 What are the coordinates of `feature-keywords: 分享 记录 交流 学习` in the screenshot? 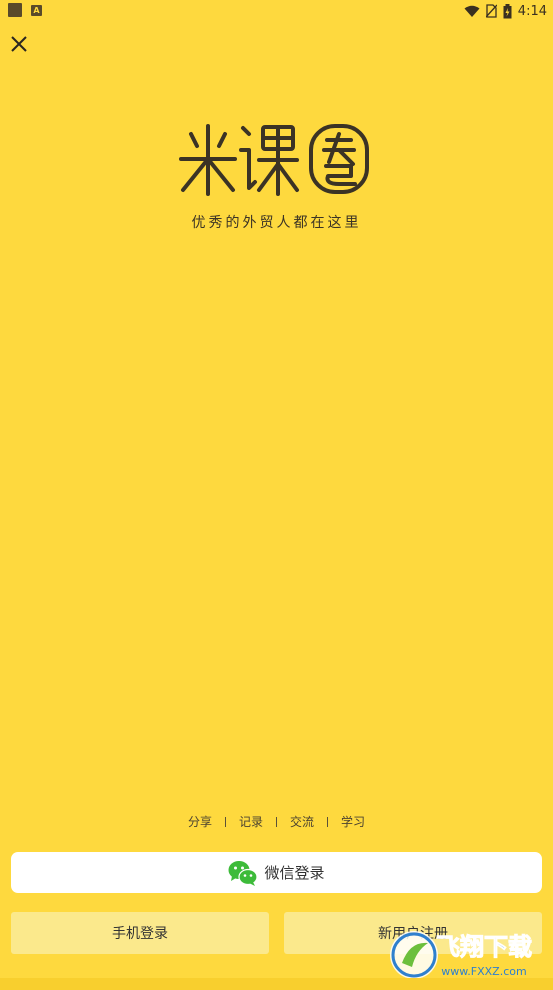 It's located at (276, 821).